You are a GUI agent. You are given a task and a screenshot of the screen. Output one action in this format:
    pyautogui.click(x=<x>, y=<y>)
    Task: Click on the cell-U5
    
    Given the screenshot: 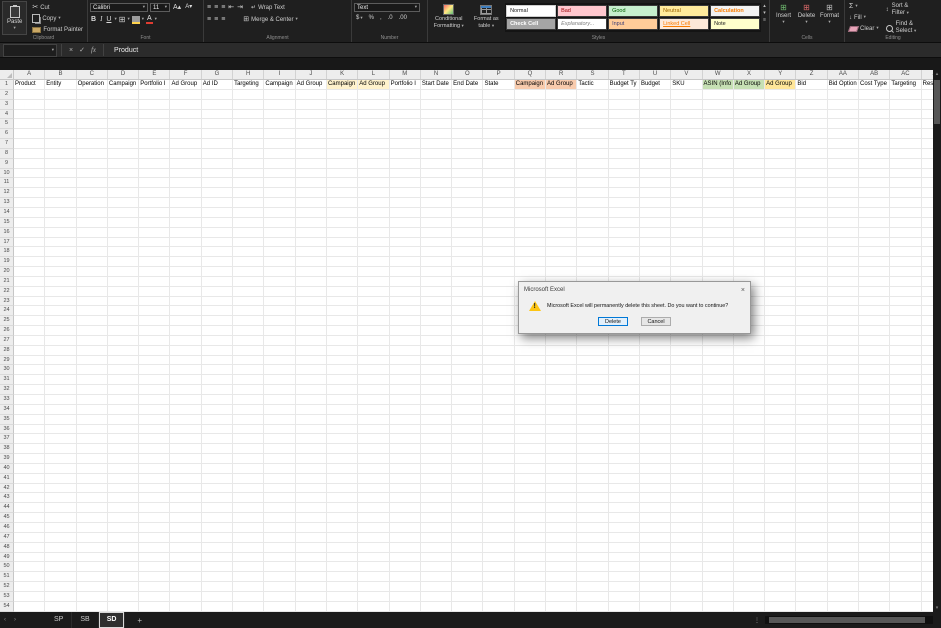 What is the action you would take?
    pyautogui.click(x=655, y=124)
    